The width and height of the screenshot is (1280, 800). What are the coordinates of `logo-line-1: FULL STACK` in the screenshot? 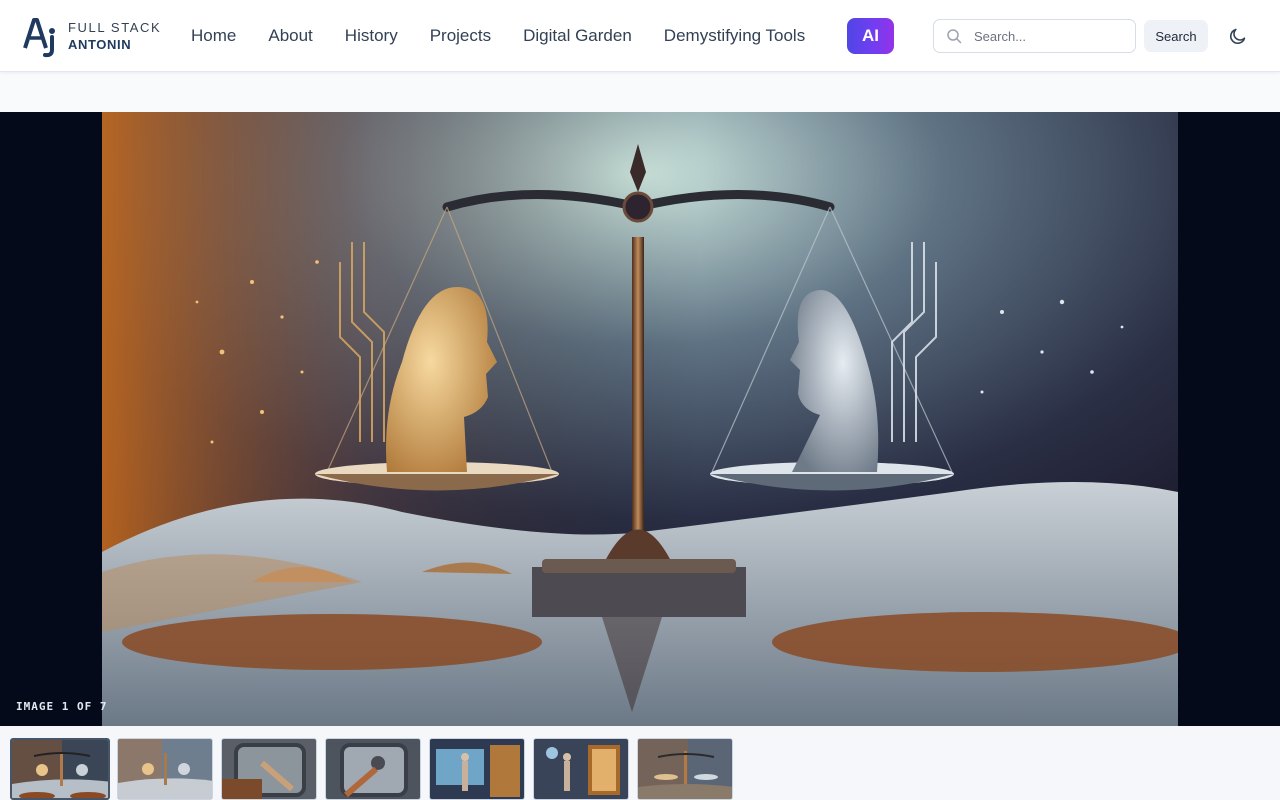 It's located at (115, 27).